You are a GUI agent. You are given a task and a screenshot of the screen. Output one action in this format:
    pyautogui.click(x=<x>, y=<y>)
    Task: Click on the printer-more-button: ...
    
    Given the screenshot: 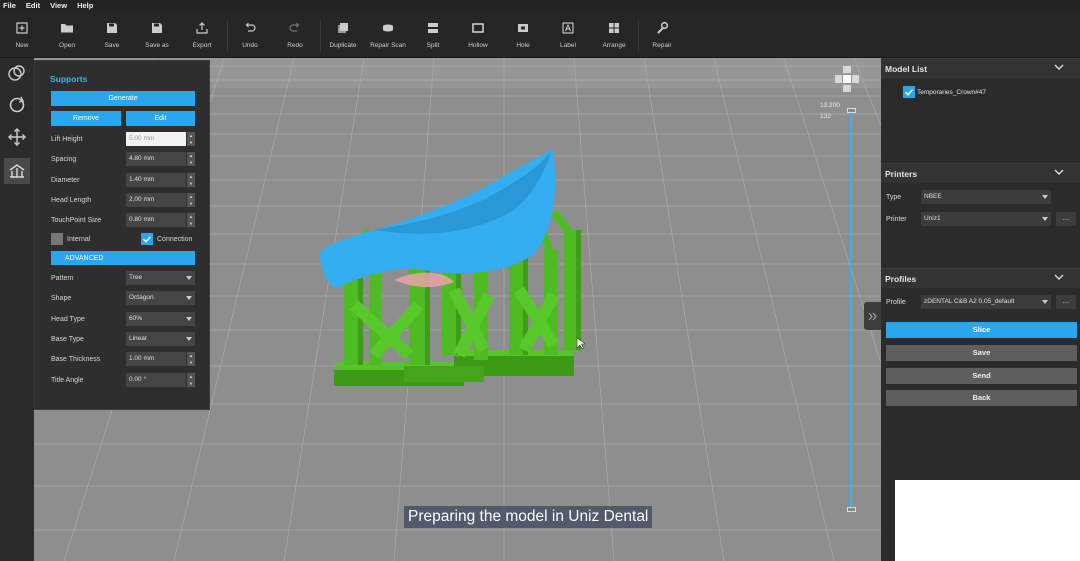 What is the action you would take?
    pyautogui.click(x=1066, y=219)
    